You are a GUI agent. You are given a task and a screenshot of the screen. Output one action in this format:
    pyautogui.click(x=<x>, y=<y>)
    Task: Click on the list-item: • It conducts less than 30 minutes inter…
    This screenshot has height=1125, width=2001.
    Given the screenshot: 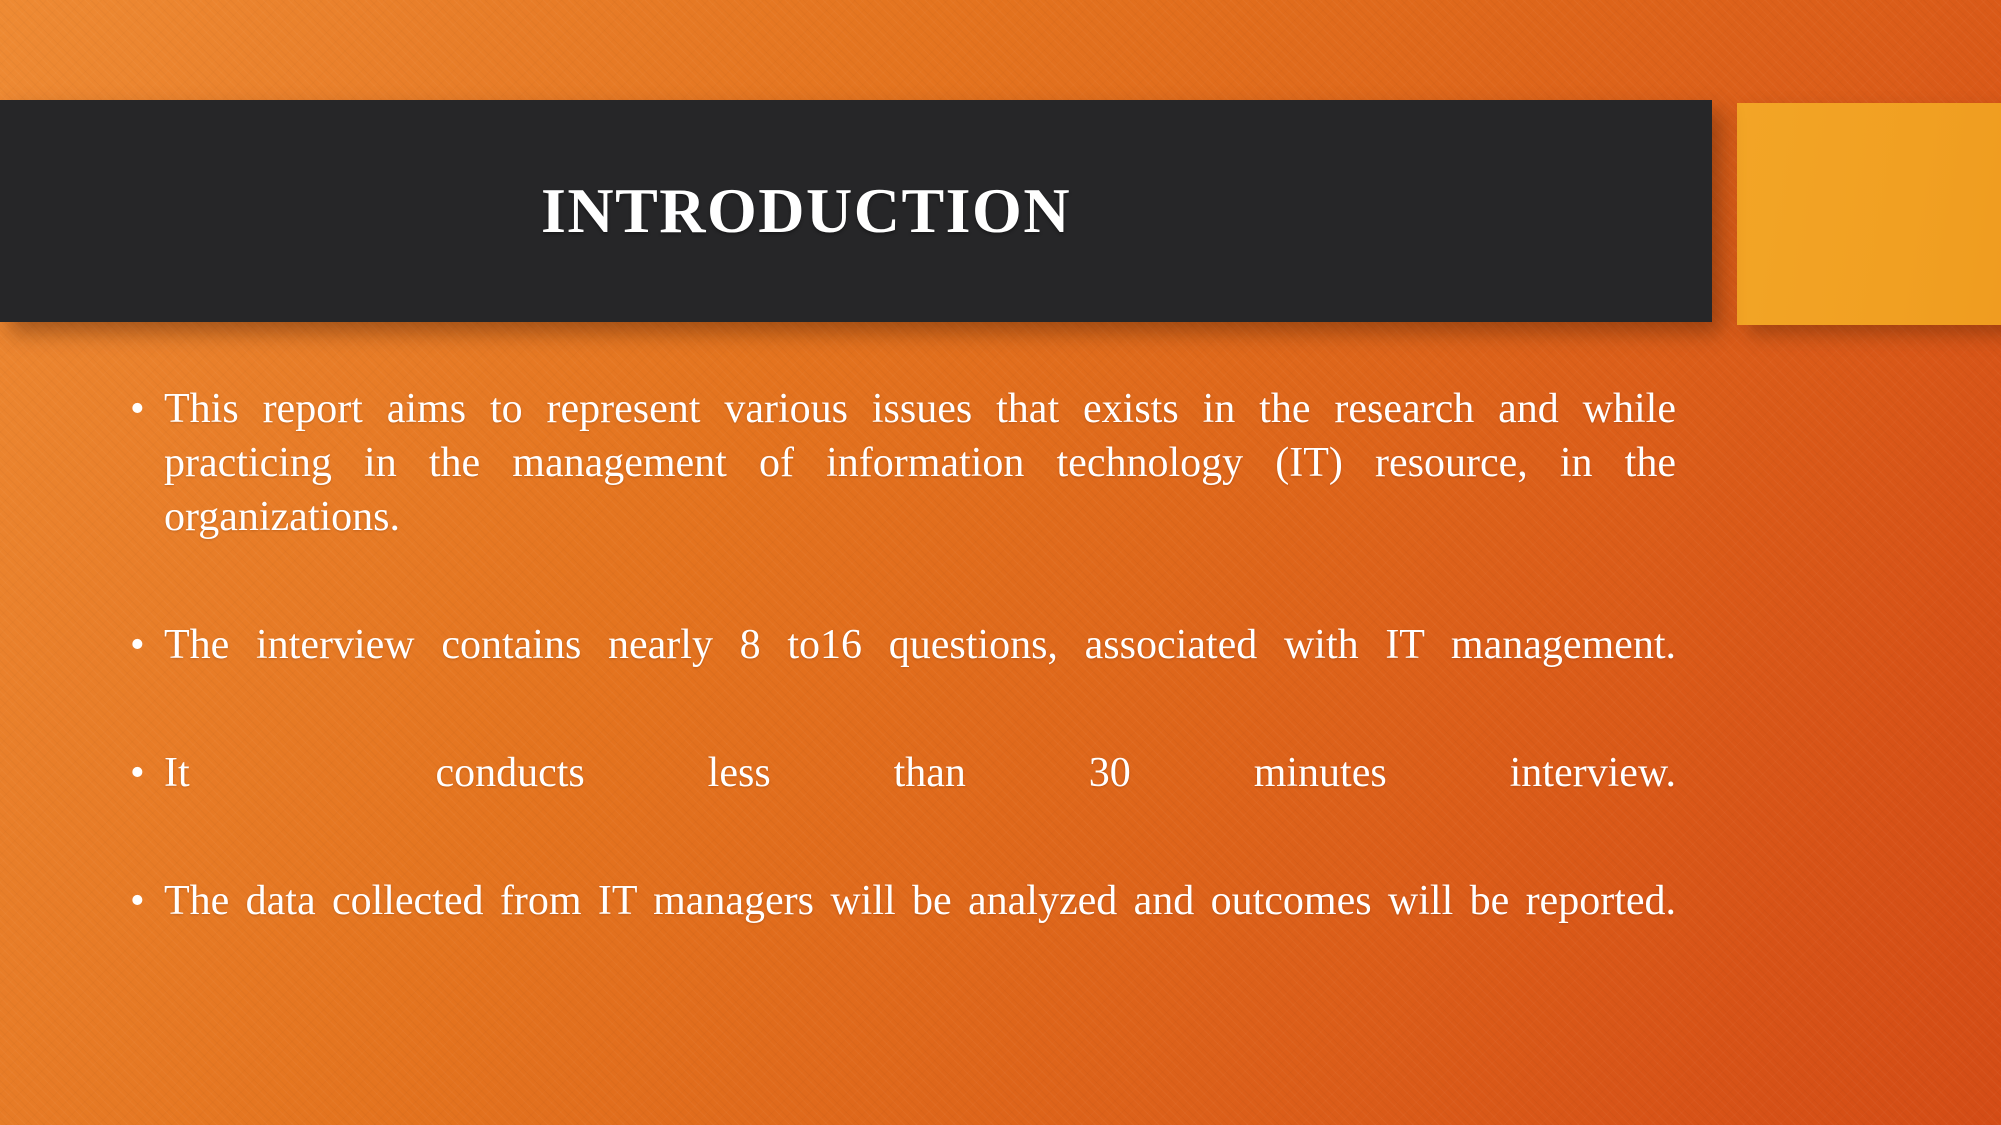 What is the action you would take?
    pyautogui.click(x=902, y=800)
    